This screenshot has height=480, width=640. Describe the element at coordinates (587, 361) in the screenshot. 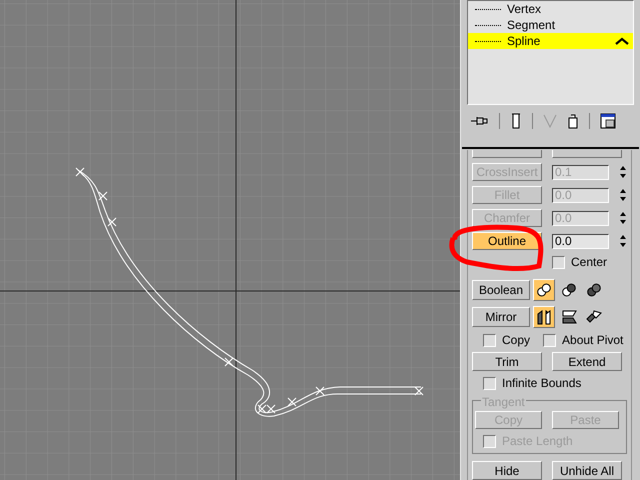

I see `extend-button: Extend` at that location.